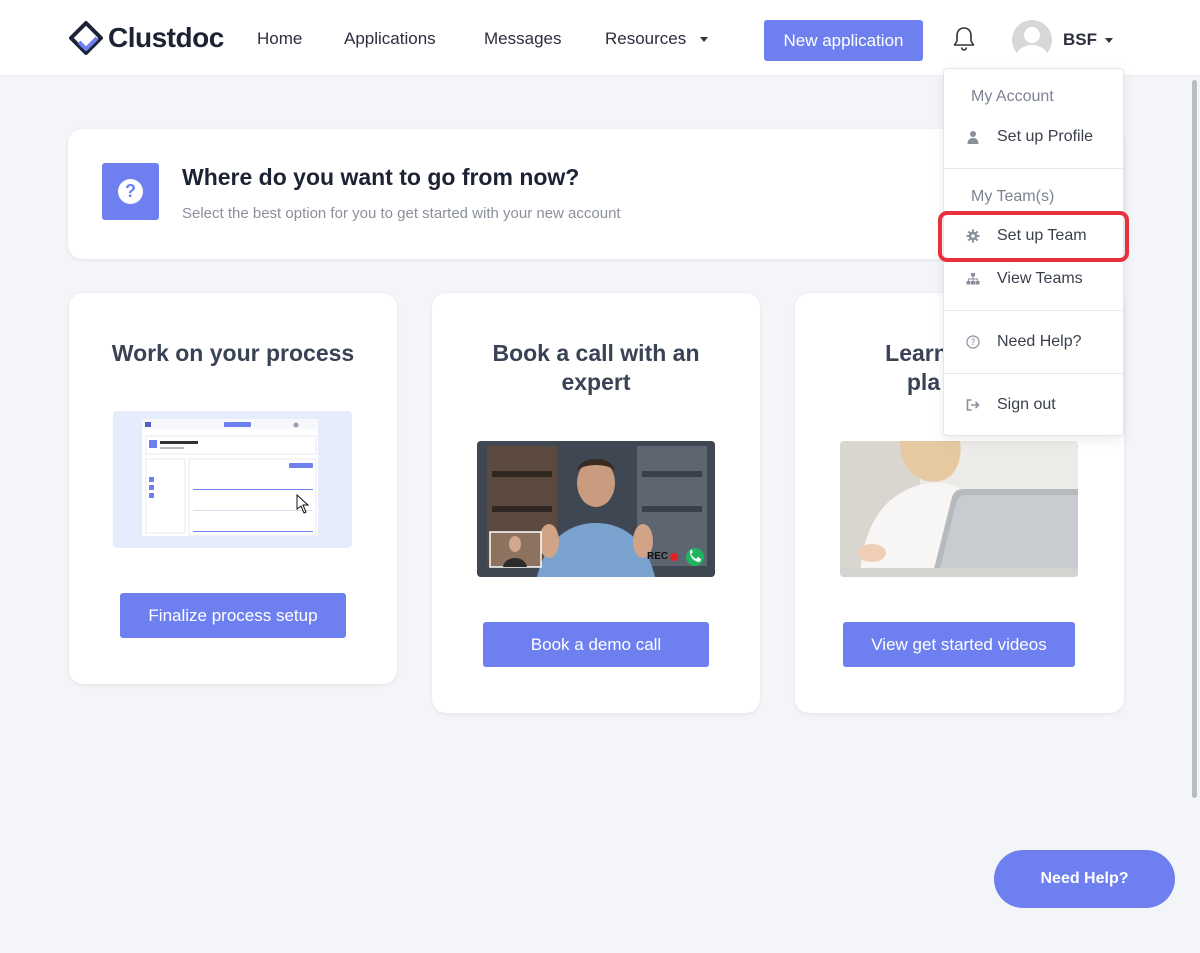 The height and width of the screenshot is (953, 1200). What do you see at coordinates (1194, 439) in the screenshot?
I see `page-scrollbar` at bounding box center [1194, 439].